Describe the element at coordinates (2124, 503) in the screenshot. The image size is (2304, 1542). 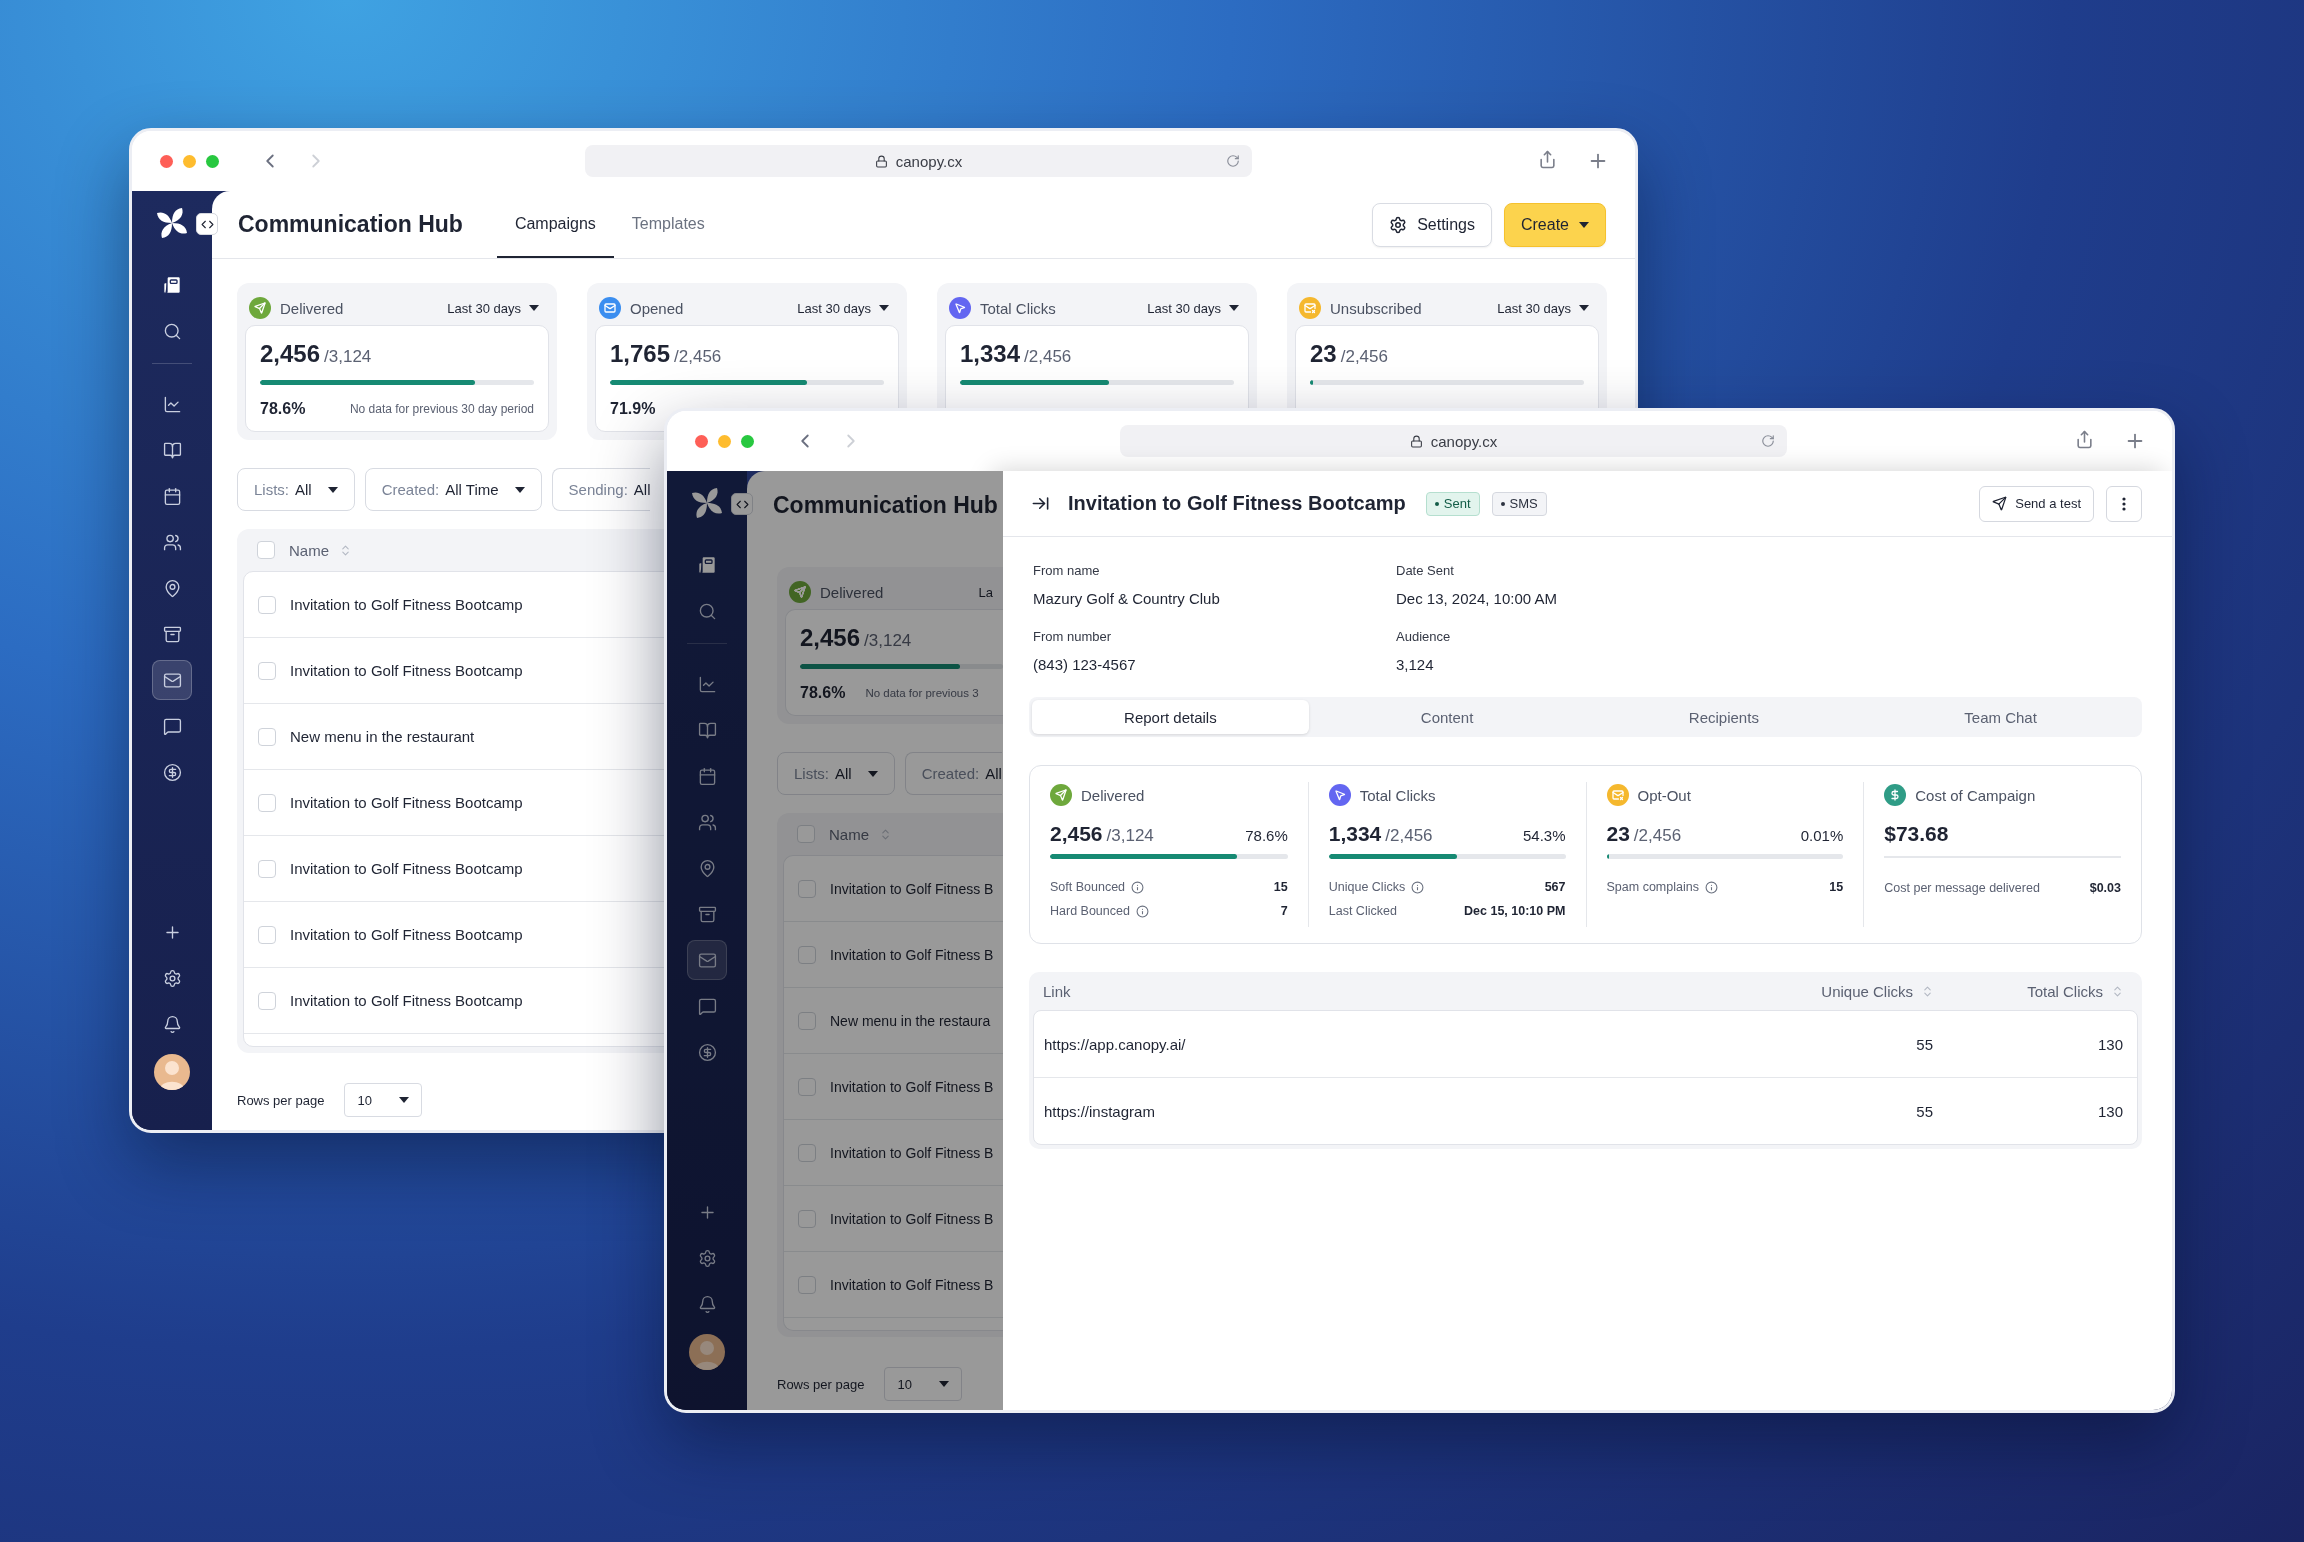
I see `more-button` at that location.